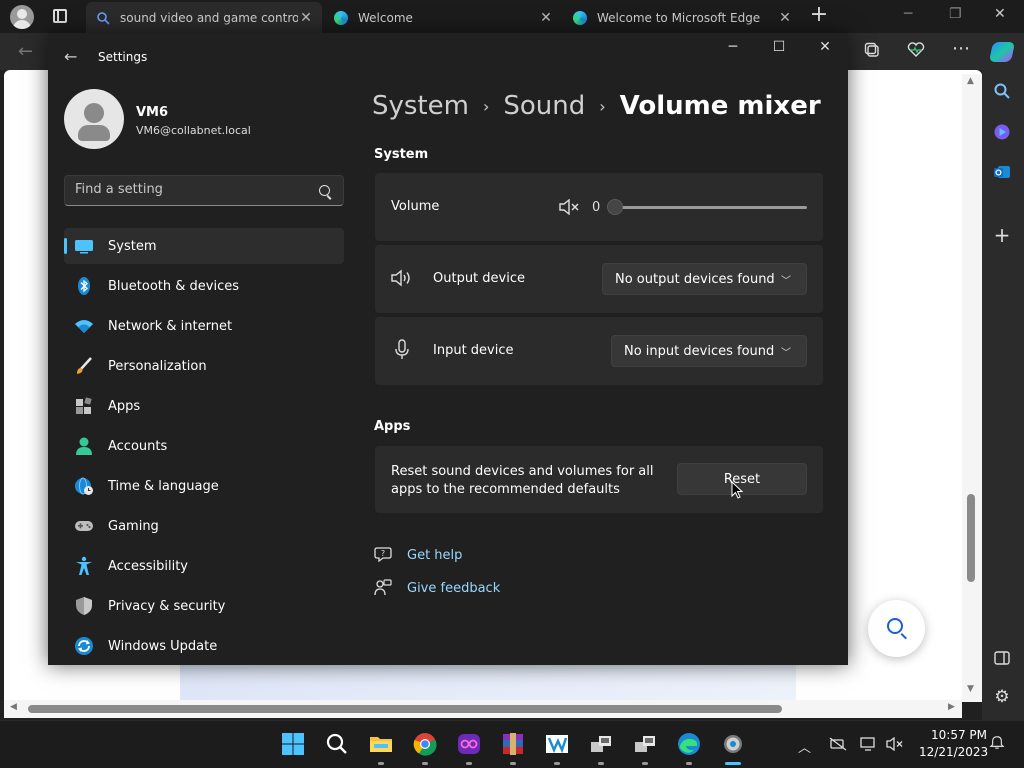 The height and width of the screenshot is (768, 1024). I want to click on taskbar-search-icon, so click(337, 744).